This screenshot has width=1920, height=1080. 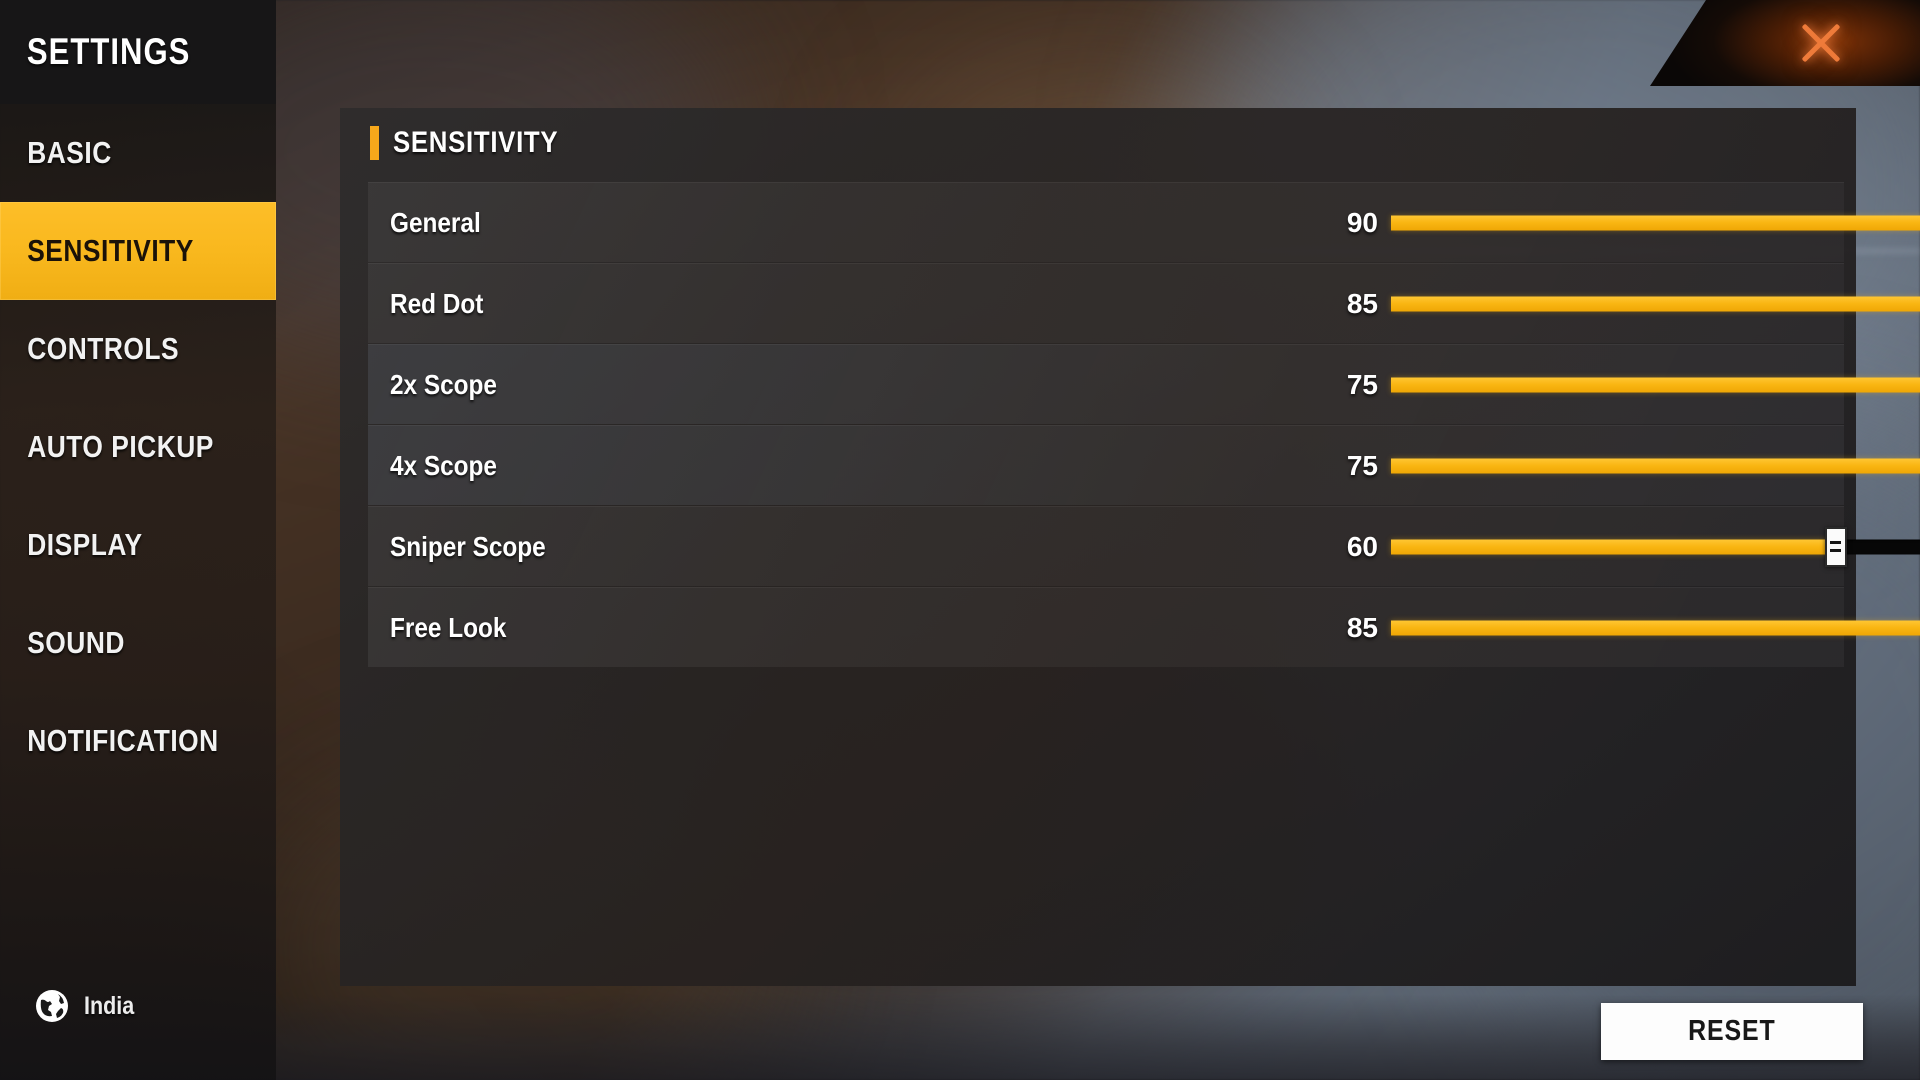 What do you see at coordinates (435, 222) in the screenshot?
I see `sensitivity-row-label: General` at bounding box center [435, 222].